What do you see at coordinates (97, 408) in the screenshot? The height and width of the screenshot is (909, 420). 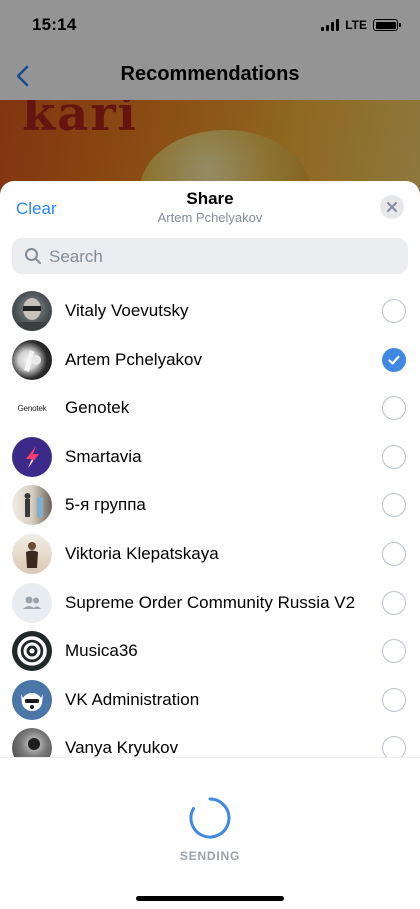 I see `contact-name: Genotek` at bounding box center [97, 408].